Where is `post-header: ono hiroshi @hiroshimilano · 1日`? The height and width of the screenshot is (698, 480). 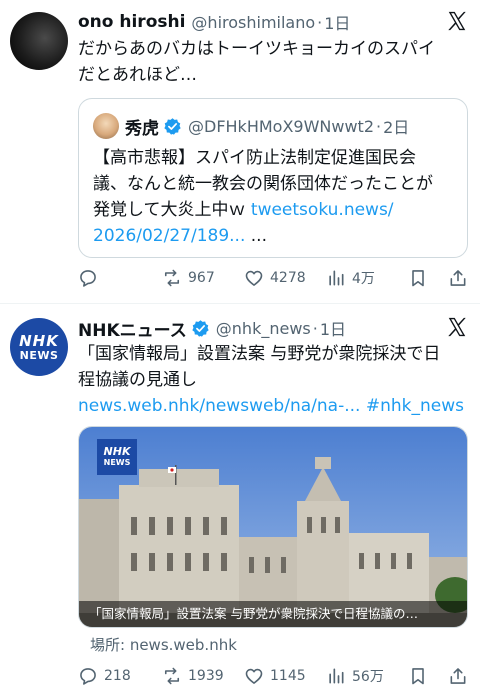 post-header: ono hiroshi @hiroshimilano · 1日 is located at coordinates (214, 22).